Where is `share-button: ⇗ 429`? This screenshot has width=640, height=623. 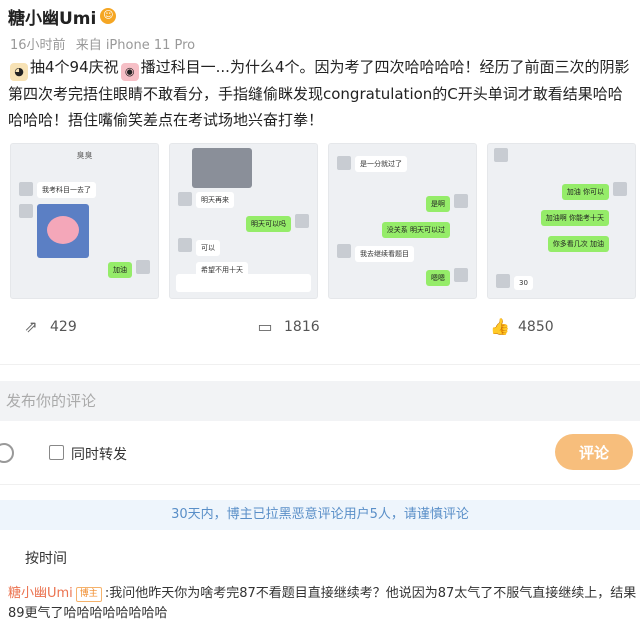
share-button: ⇗ 429 is located at coordinates (49, 326).